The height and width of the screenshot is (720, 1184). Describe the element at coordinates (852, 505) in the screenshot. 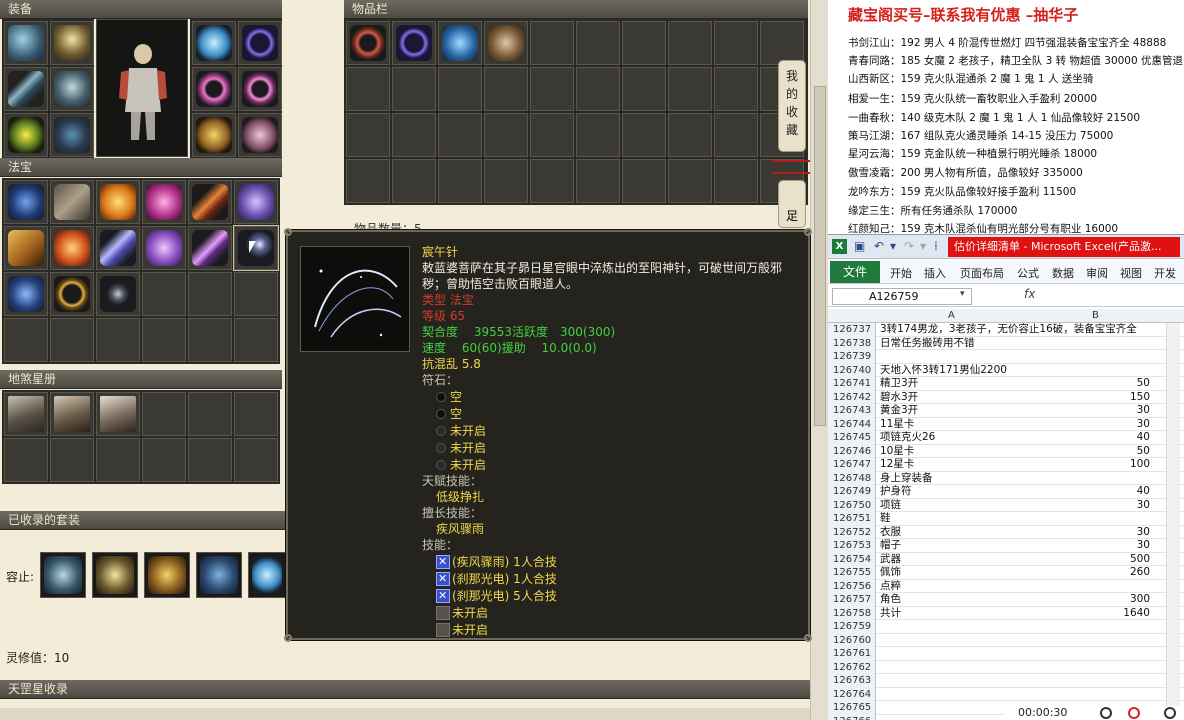

I see `row-number: 126750` at that location.